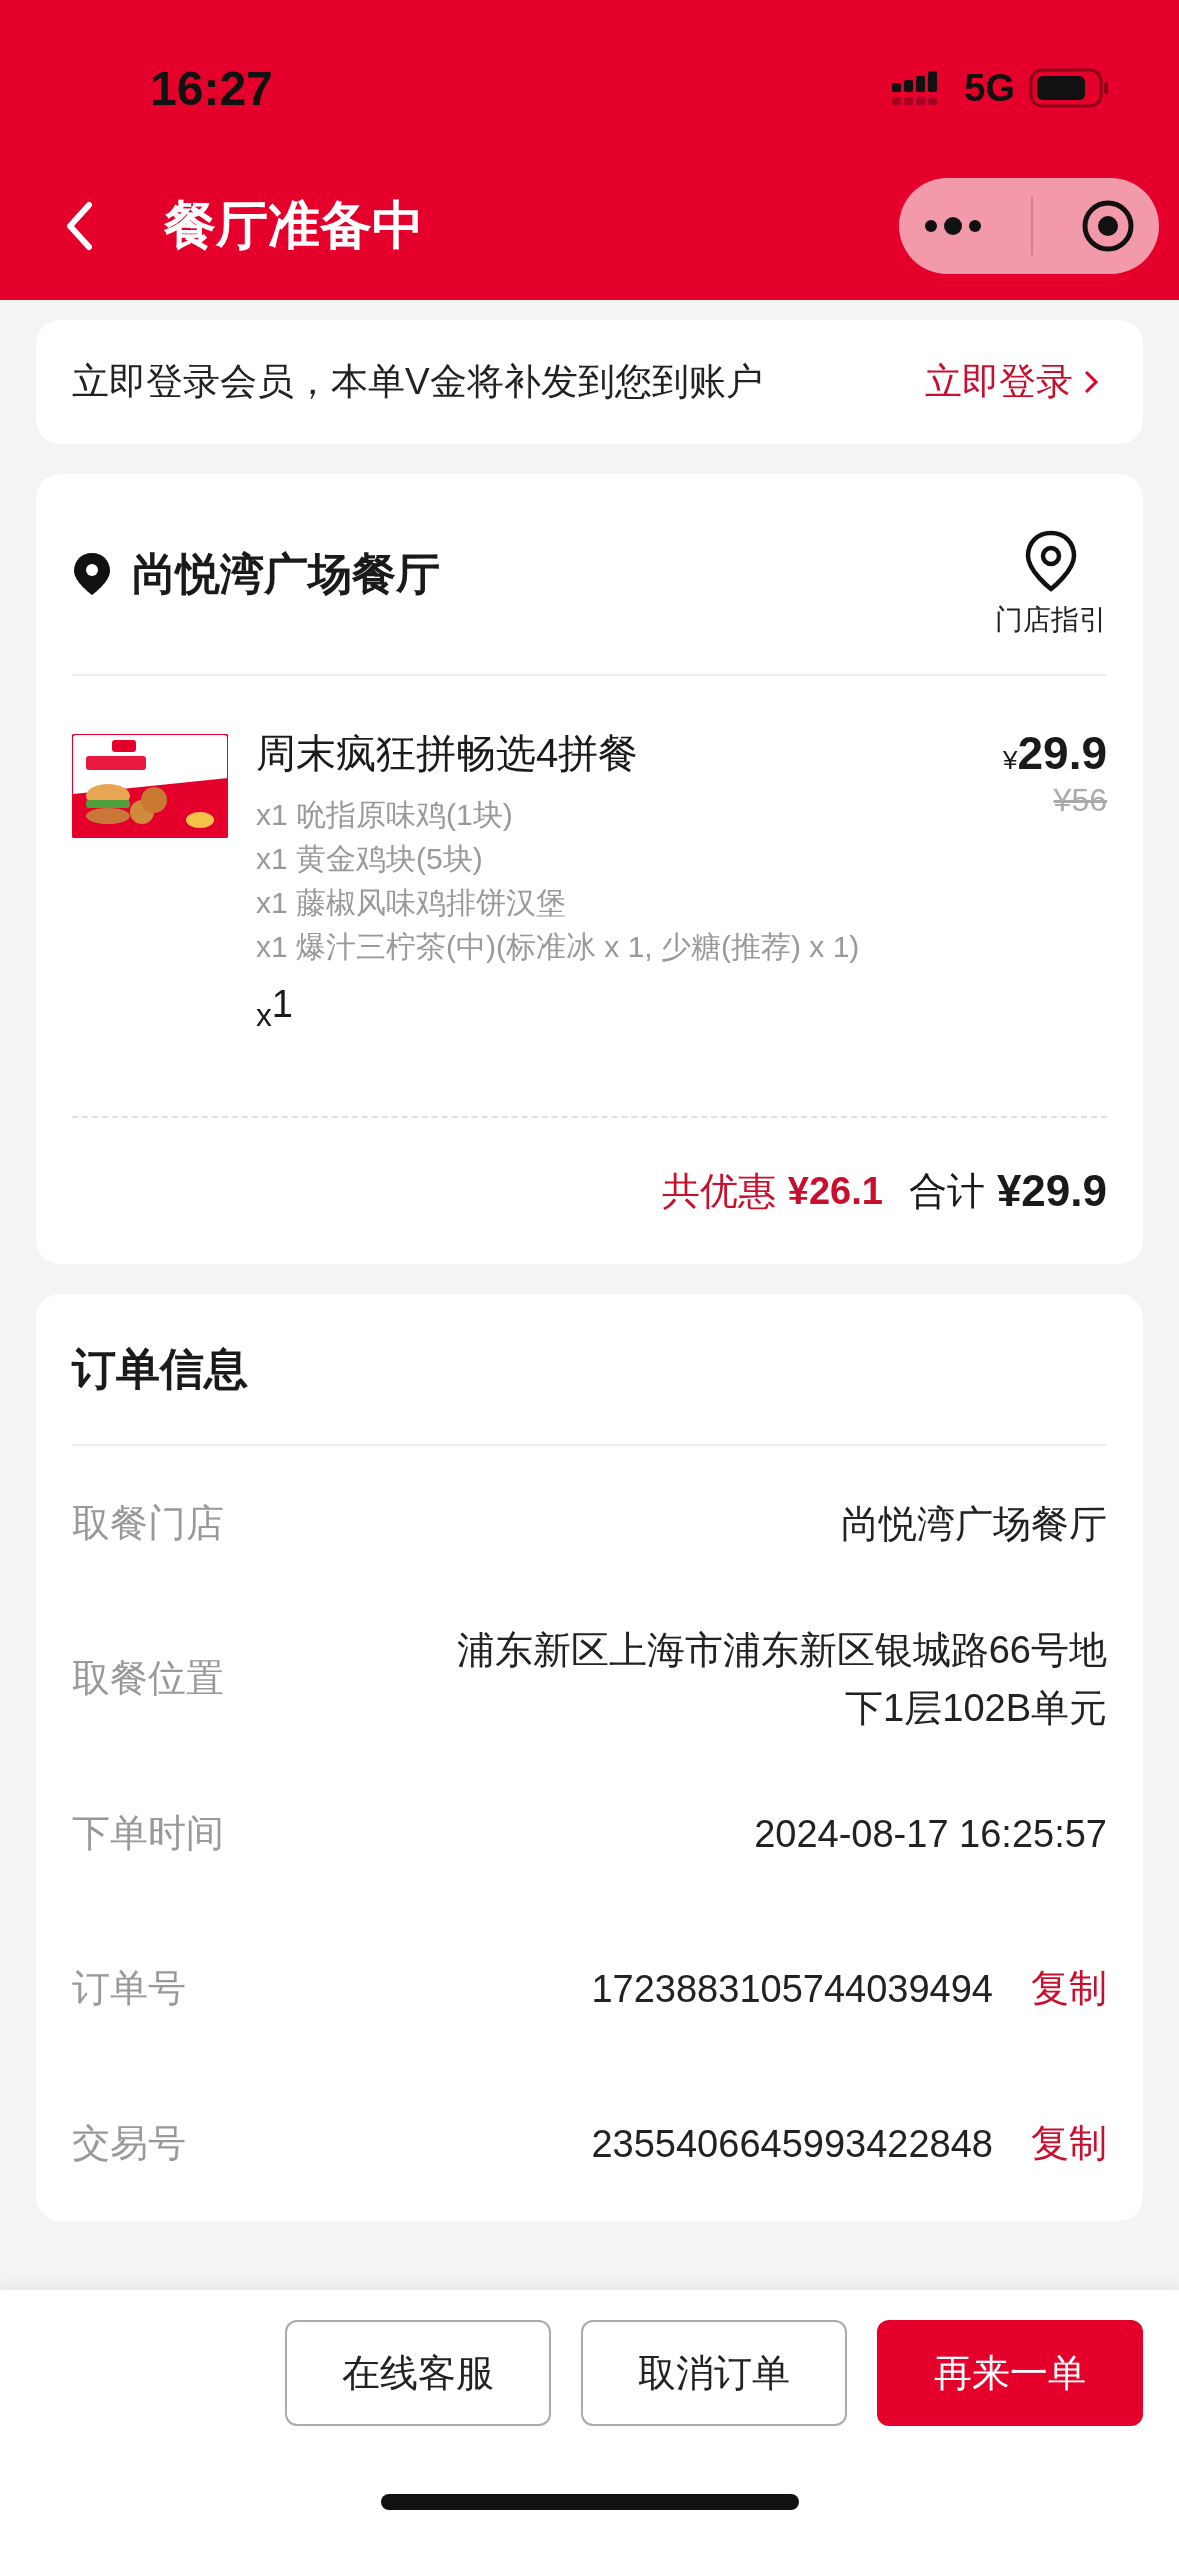  What do you see at coordinates (294, 225) in the screenshot?
I see `page-title: 餐厅准备中` at bounding box center [294, 225].